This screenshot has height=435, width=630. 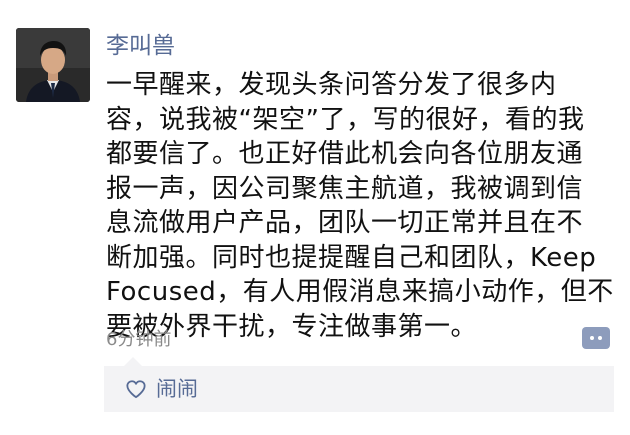 I want to click on avatar, so click(x=53, y=65).